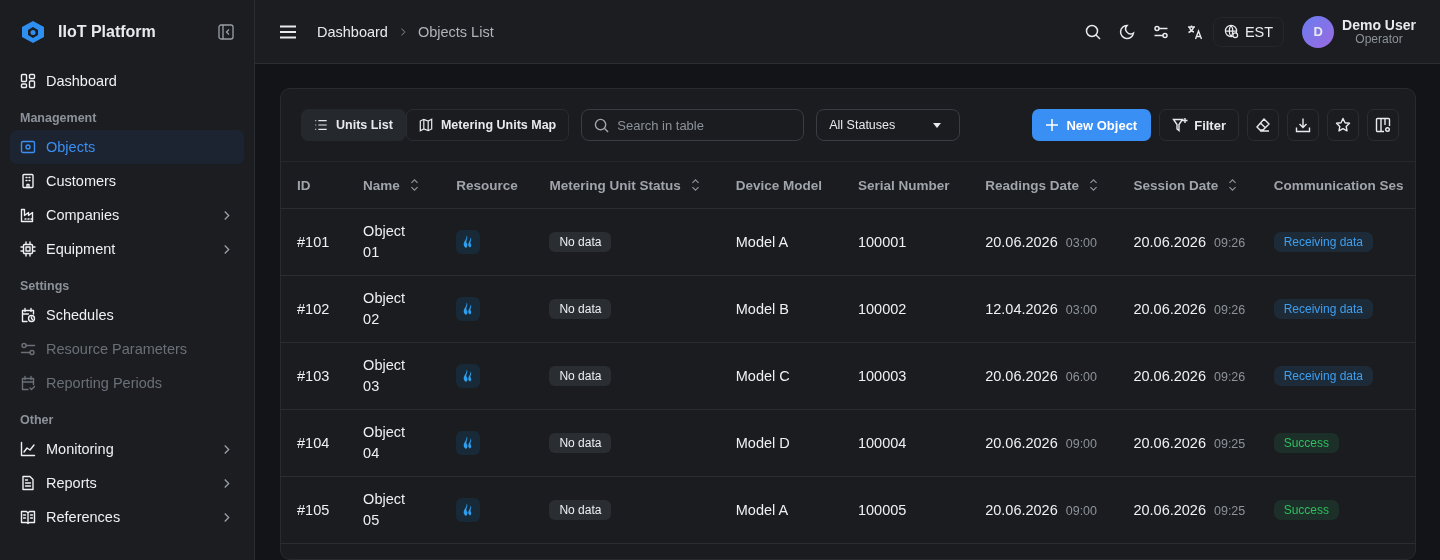 This screenshot has height=560, width=1440. I want to click on nav-item: Customers, so click(127, 181).